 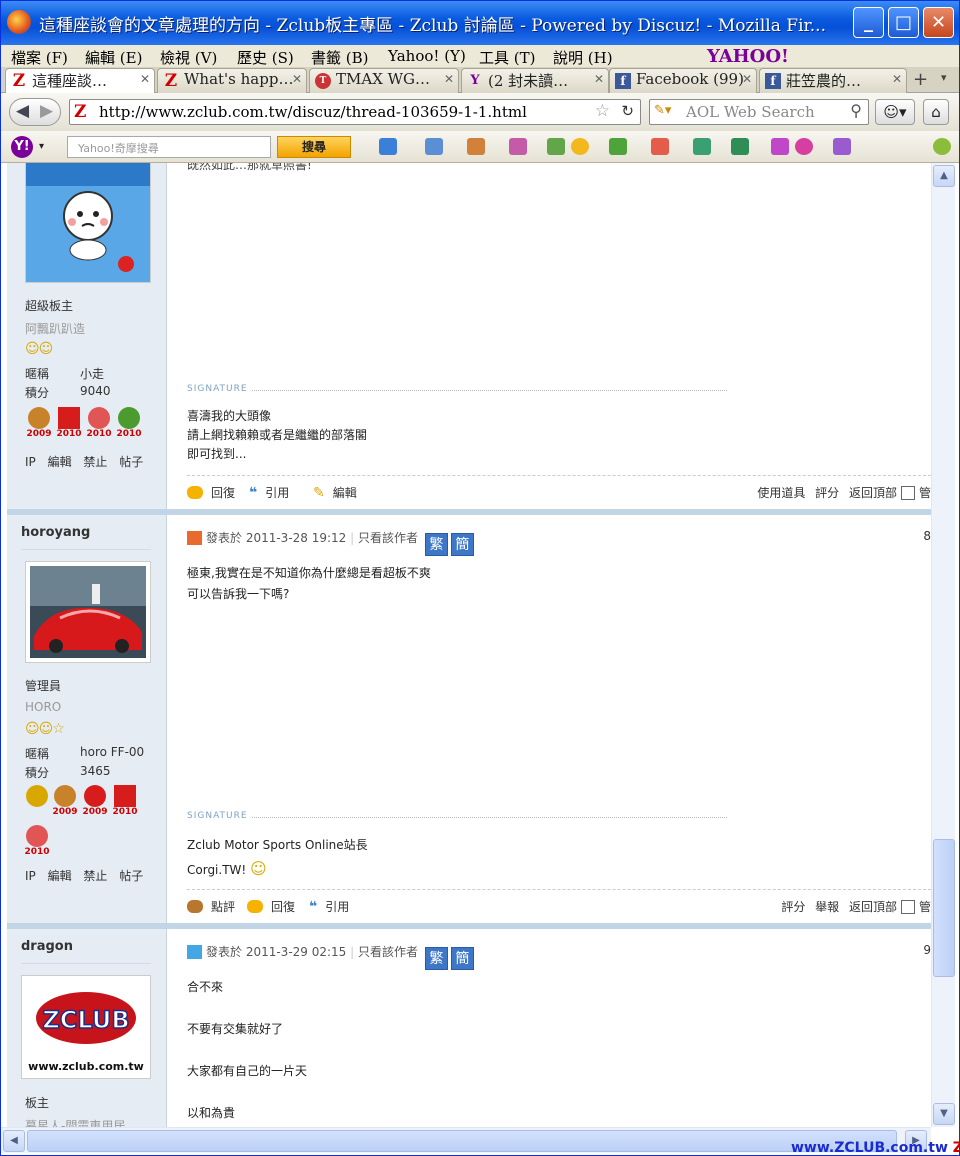 What do you see at coordinates (943, 645) in the screenshot?
I see `vertical-scrollbar: ▲ ▼` at bounding box center [943, 645].